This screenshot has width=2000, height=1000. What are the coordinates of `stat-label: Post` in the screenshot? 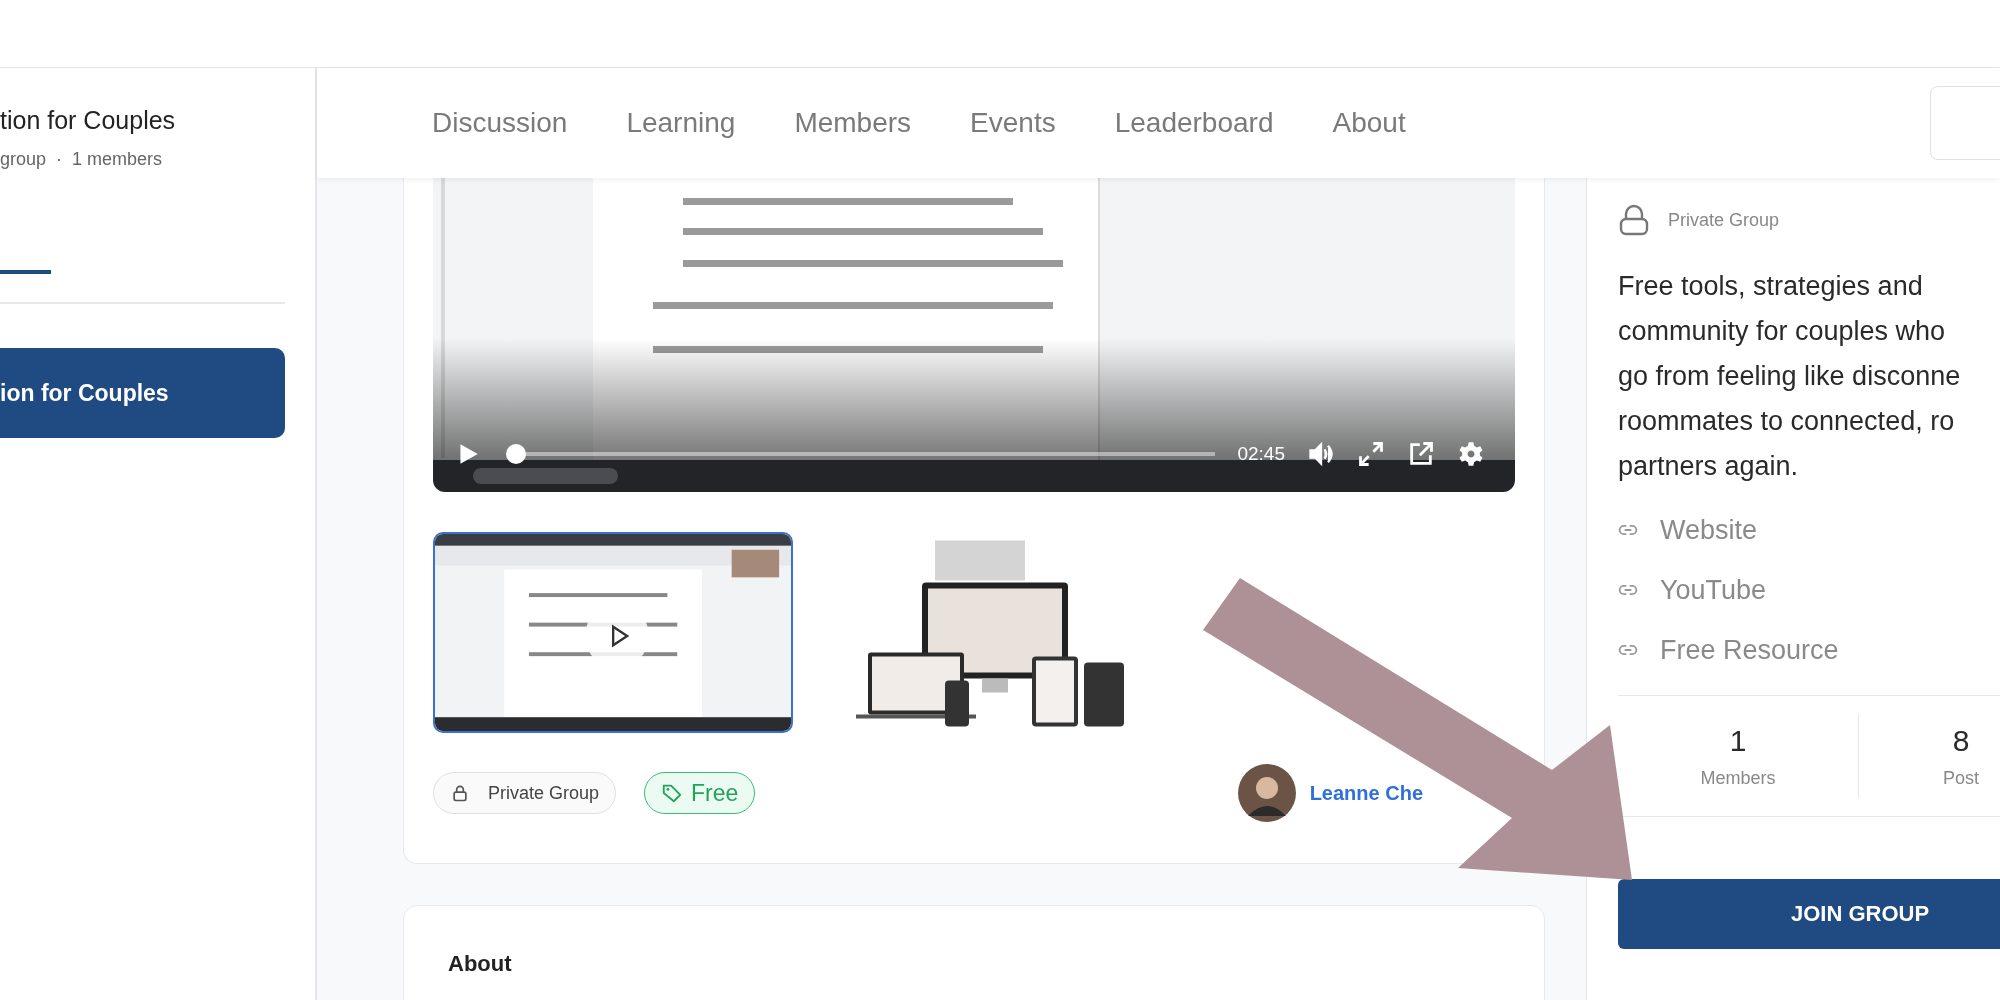 It's located at (1961, 778).